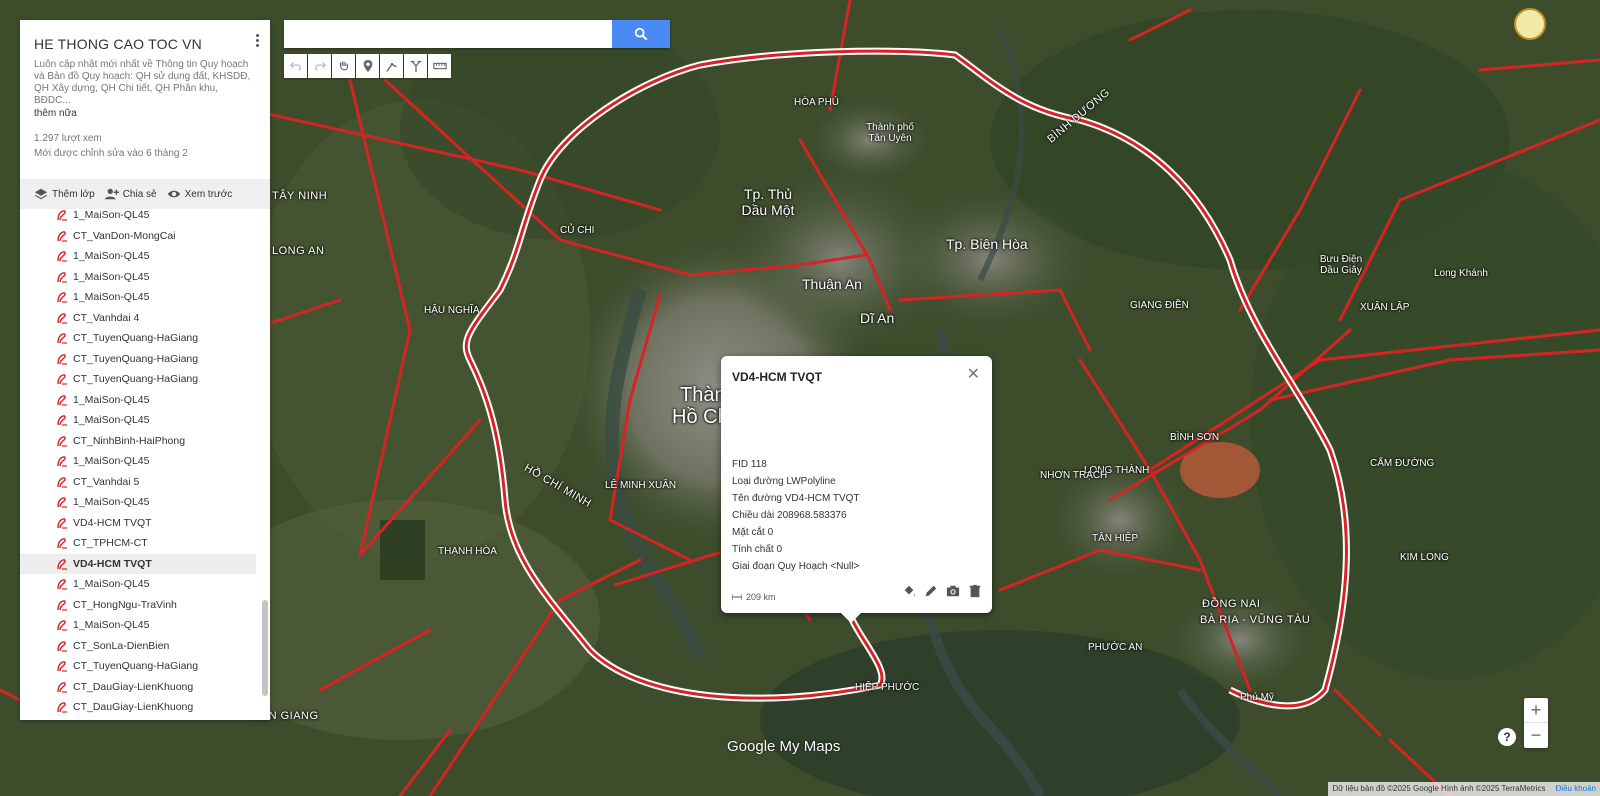 The height and width of the screenshot is (796, 1600). Describe the element at coordinates (145, 113) in the screenshot. I see `more-link: thêm nữa` at that location.